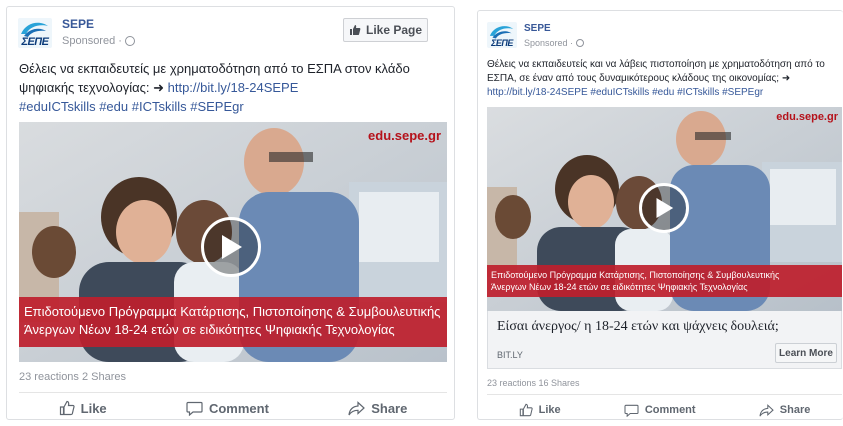 This screenshot has width=843, height=426. Describe the element at coordinates (72, 377) in the screenshot. I see `reactions-count: 23 reactions 2 Shares` at that location.